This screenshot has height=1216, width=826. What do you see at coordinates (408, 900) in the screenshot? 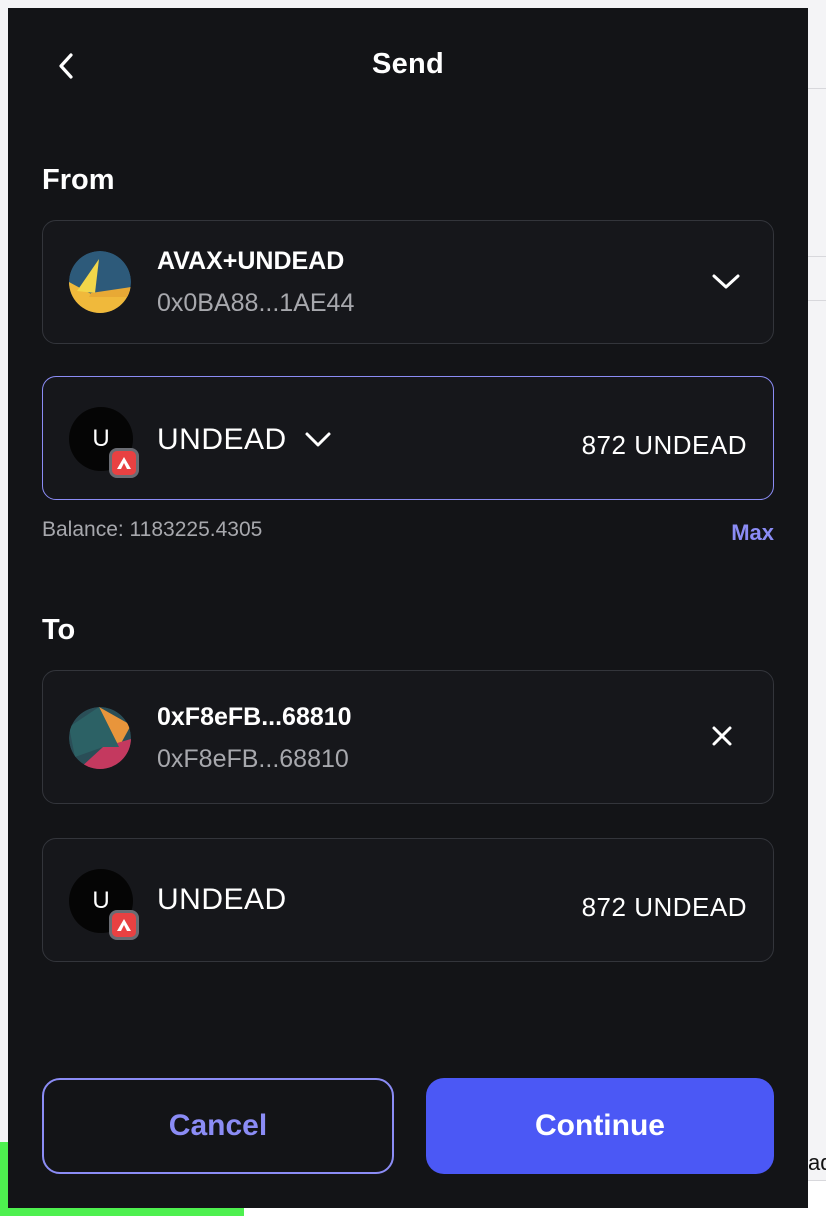
I see `receive-token-card: U UNDEAD 872 UNDEAD` at bounding box center [408, 900].